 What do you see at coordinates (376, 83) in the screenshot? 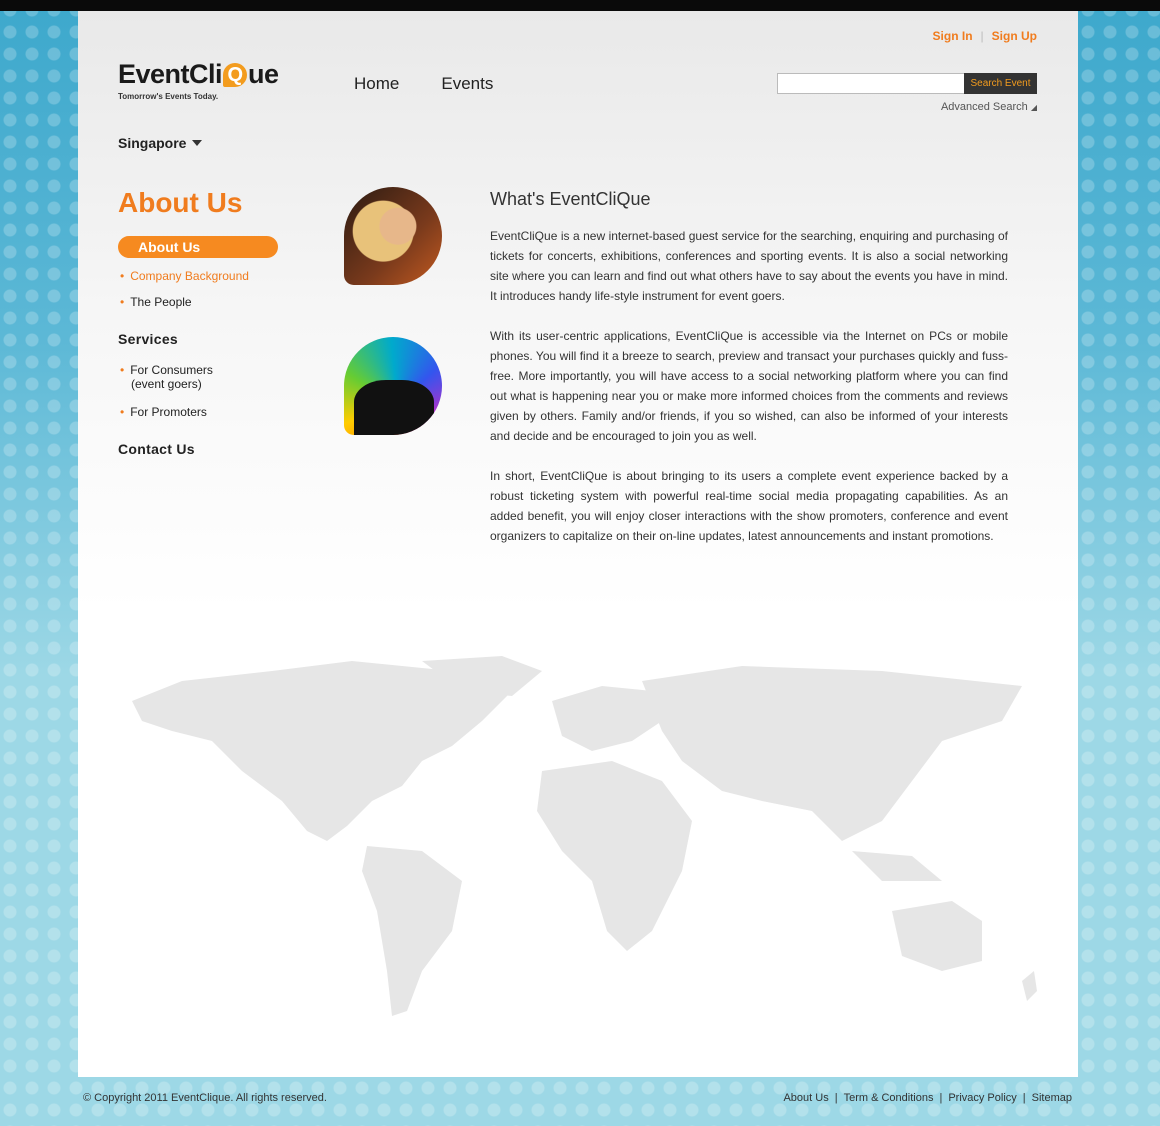
I see `nav-home: Home` at bounding box center [376, 83].